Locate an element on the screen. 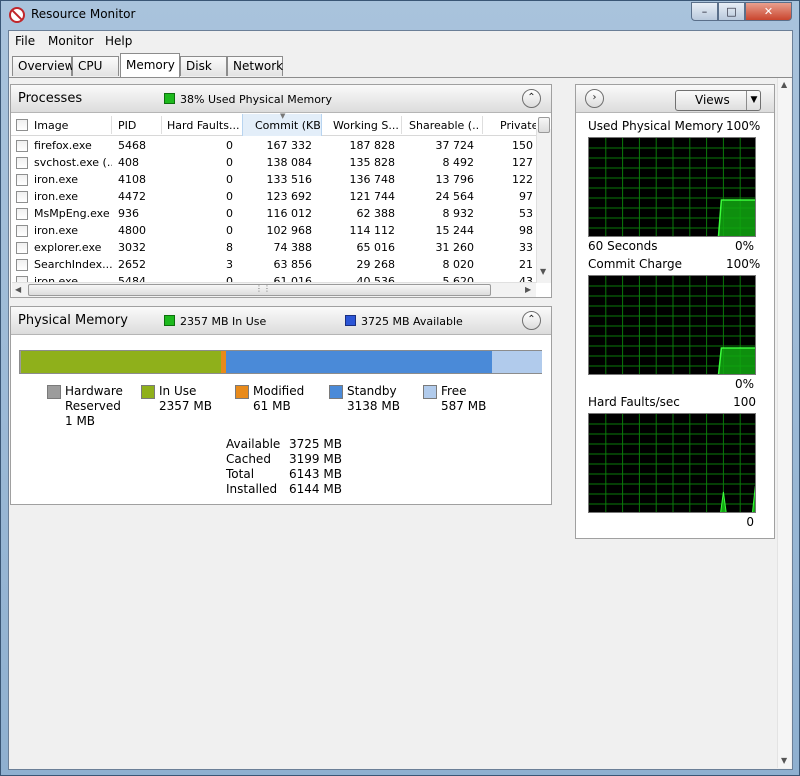 The height and width of the screenshot is (776, 800). cell-commit: 123 692 is located at coordinates (289, 196).